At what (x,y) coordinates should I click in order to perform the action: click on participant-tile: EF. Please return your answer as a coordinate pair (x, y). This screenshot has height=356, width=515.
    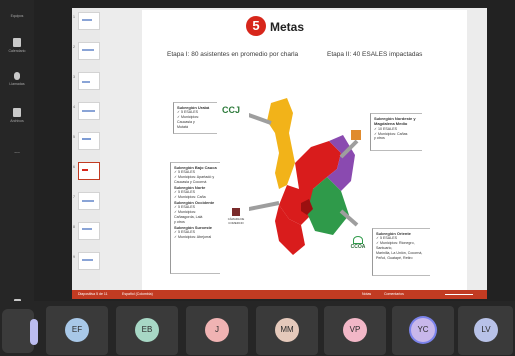
    Looking at the image, I should click on (77, 330).